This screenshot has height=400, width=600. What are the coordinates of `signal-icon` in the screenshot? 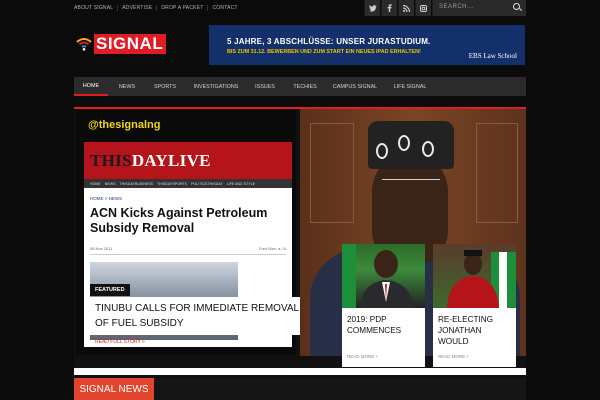 It's located at (84, 44).